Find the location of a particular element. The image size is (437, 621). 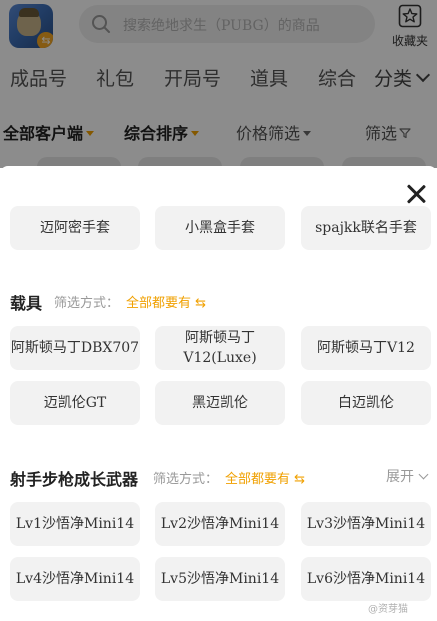

option-button: 迈阿密手套 is located at coordinates (75, 228).